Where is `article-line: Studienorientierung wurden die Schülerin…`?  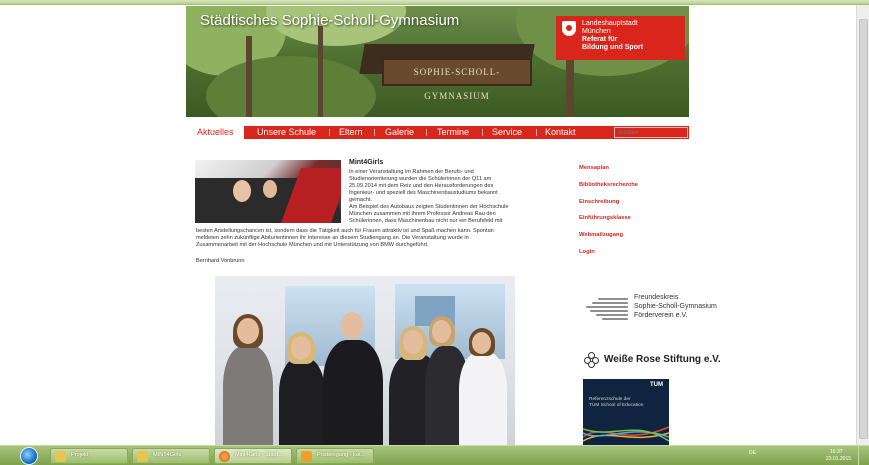 article-line: Studienorientierung wurden die Schülerin… is located at coordinates (420, 179).